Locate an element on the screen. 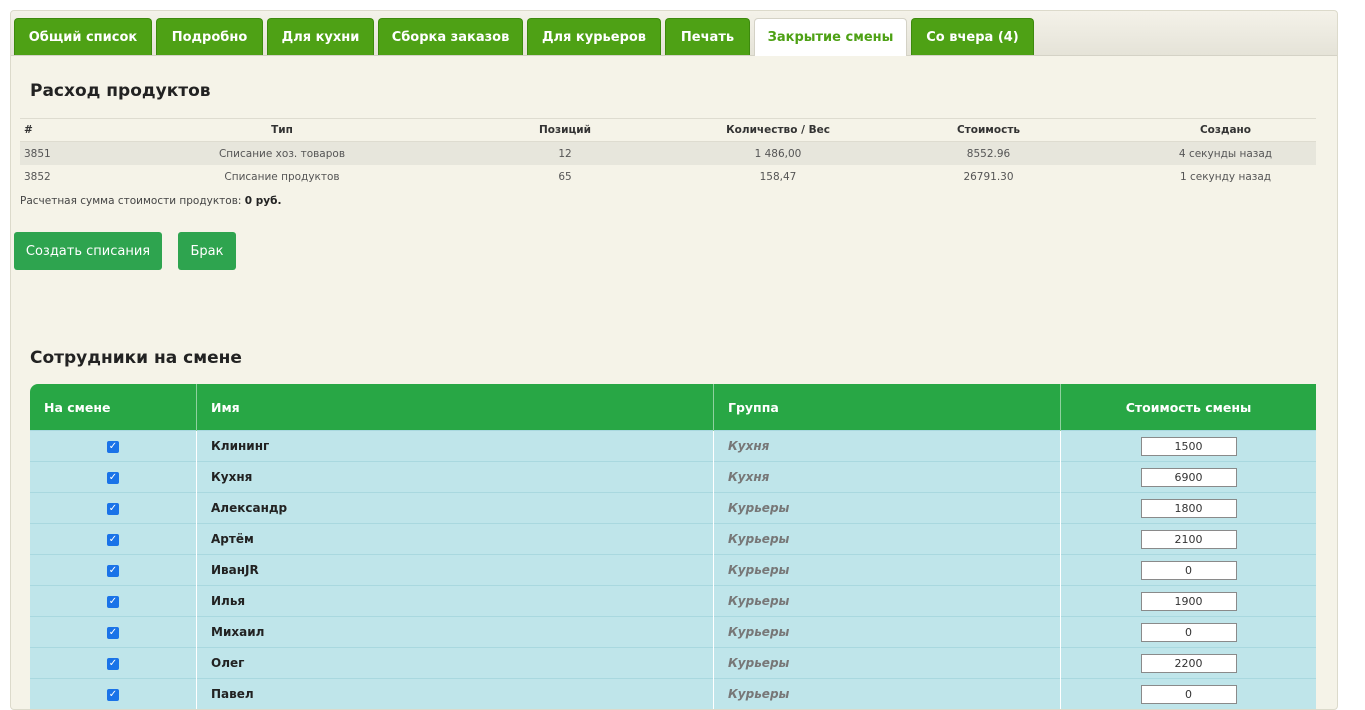 The height and width of the screenshot is (710, 1365). staff-name: Олег is located at coordinates (455, 663).